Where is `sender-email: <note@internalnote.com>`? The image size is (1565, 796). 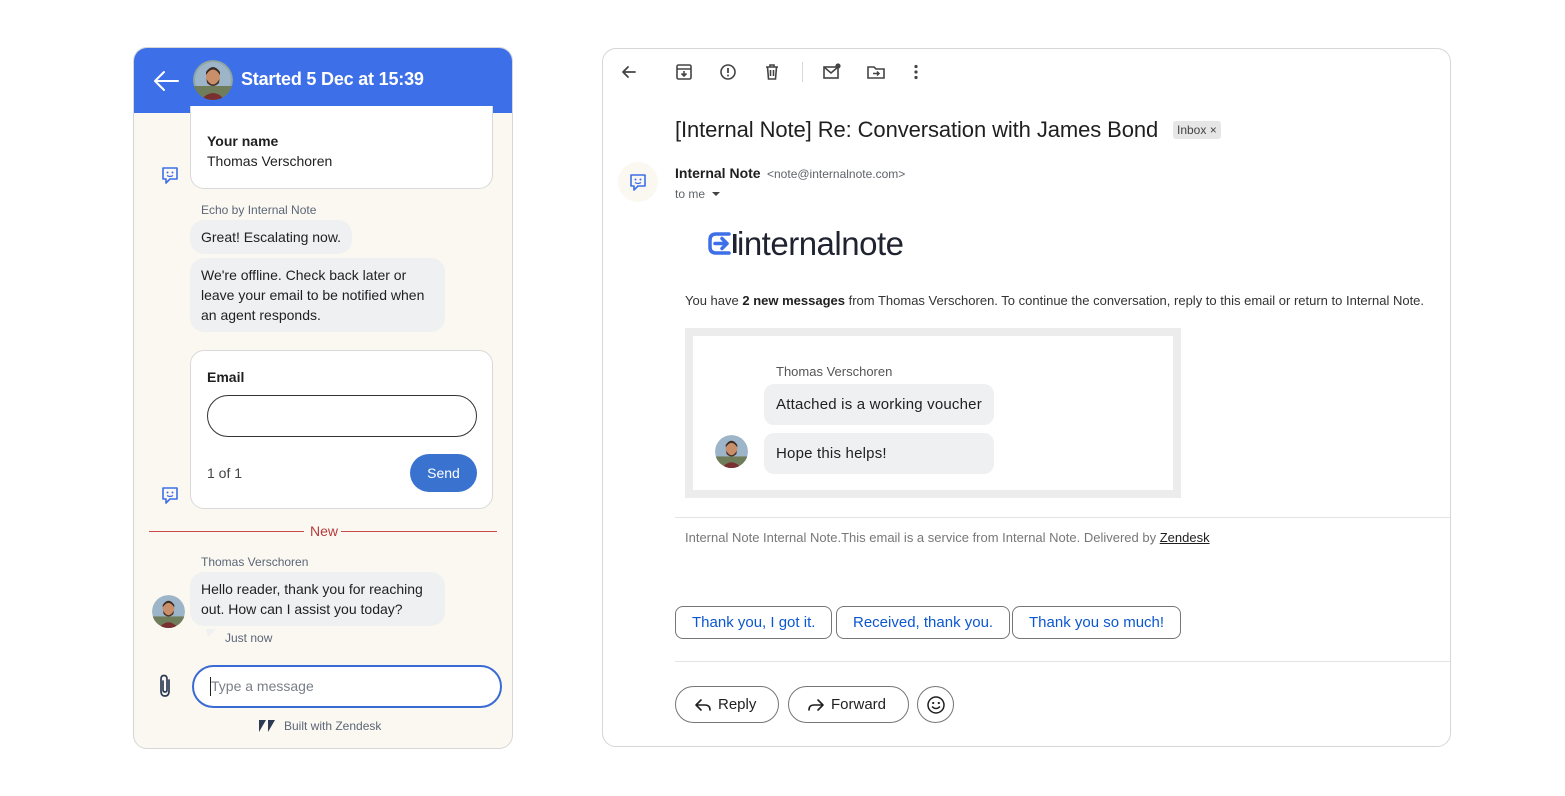
sender-email: <note@internalnote.com> is located at coordinates (836, 174).